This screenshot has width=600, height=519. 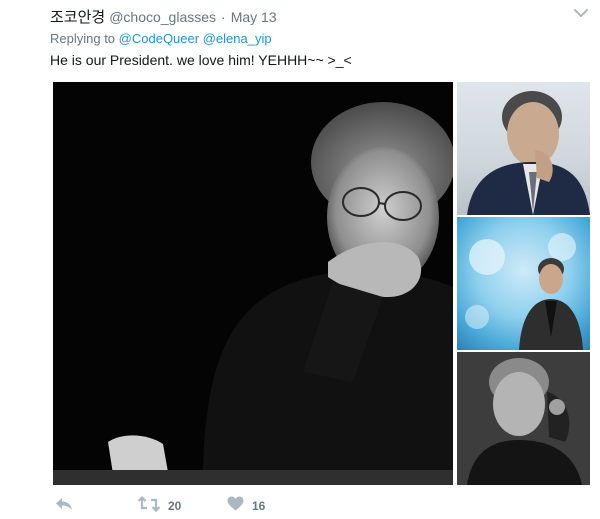 What do you see at coordinates (254, 17) in the screenshot?
I see `tweet-date: May 13` at bounding box center [254, 17].